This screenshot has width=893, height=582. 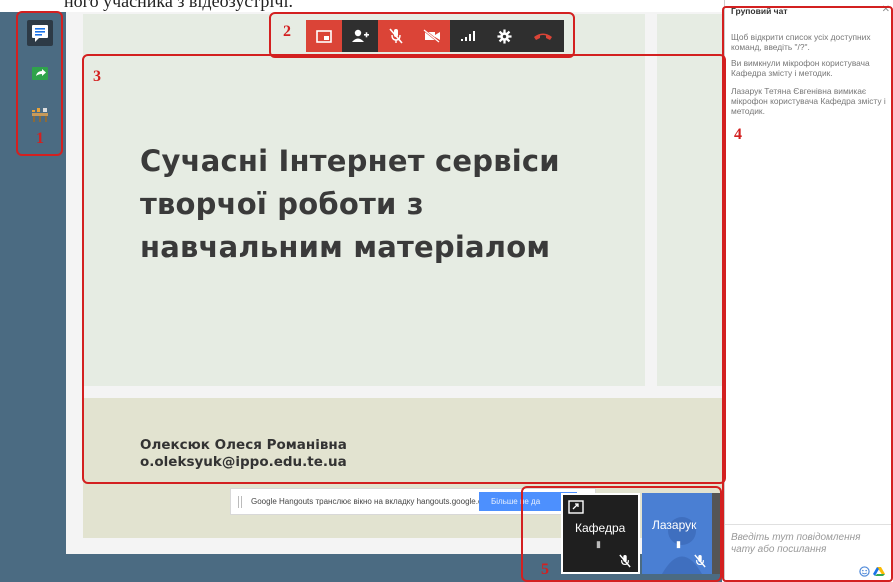 What do you see at coordinates (40, 138) in the screenshot?
I see `annotation-label-1: 1` at bounding box center [40, 138].